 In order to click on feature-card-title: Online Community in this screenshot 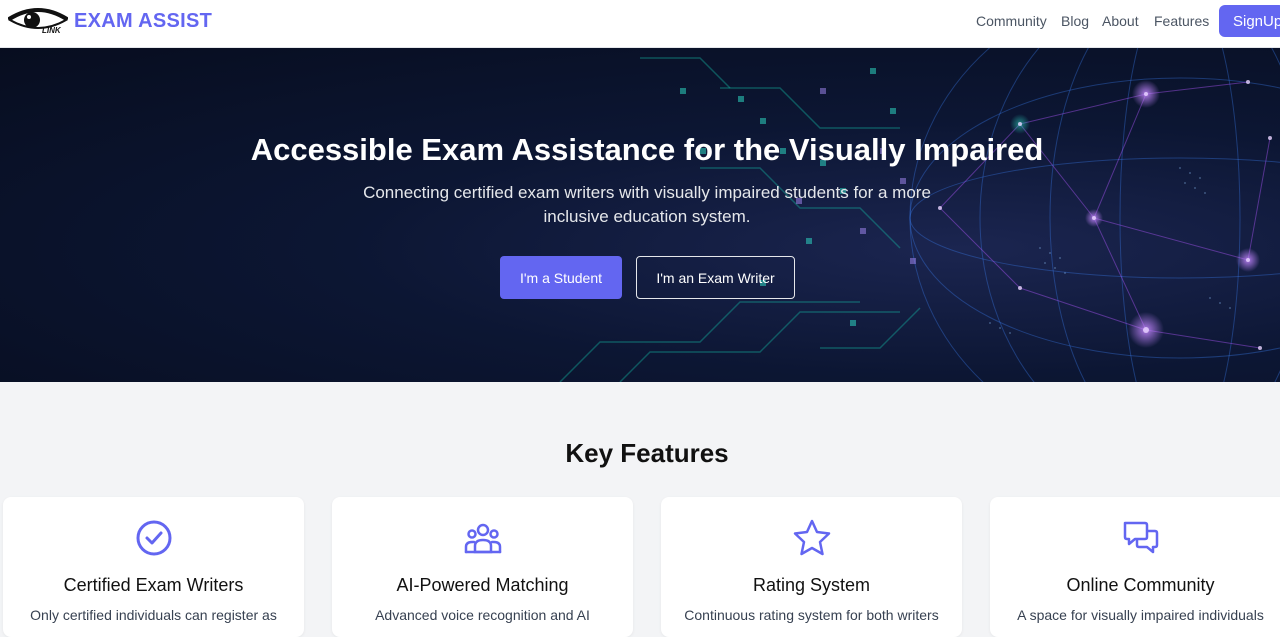, I will do `click(1140, 585)`.